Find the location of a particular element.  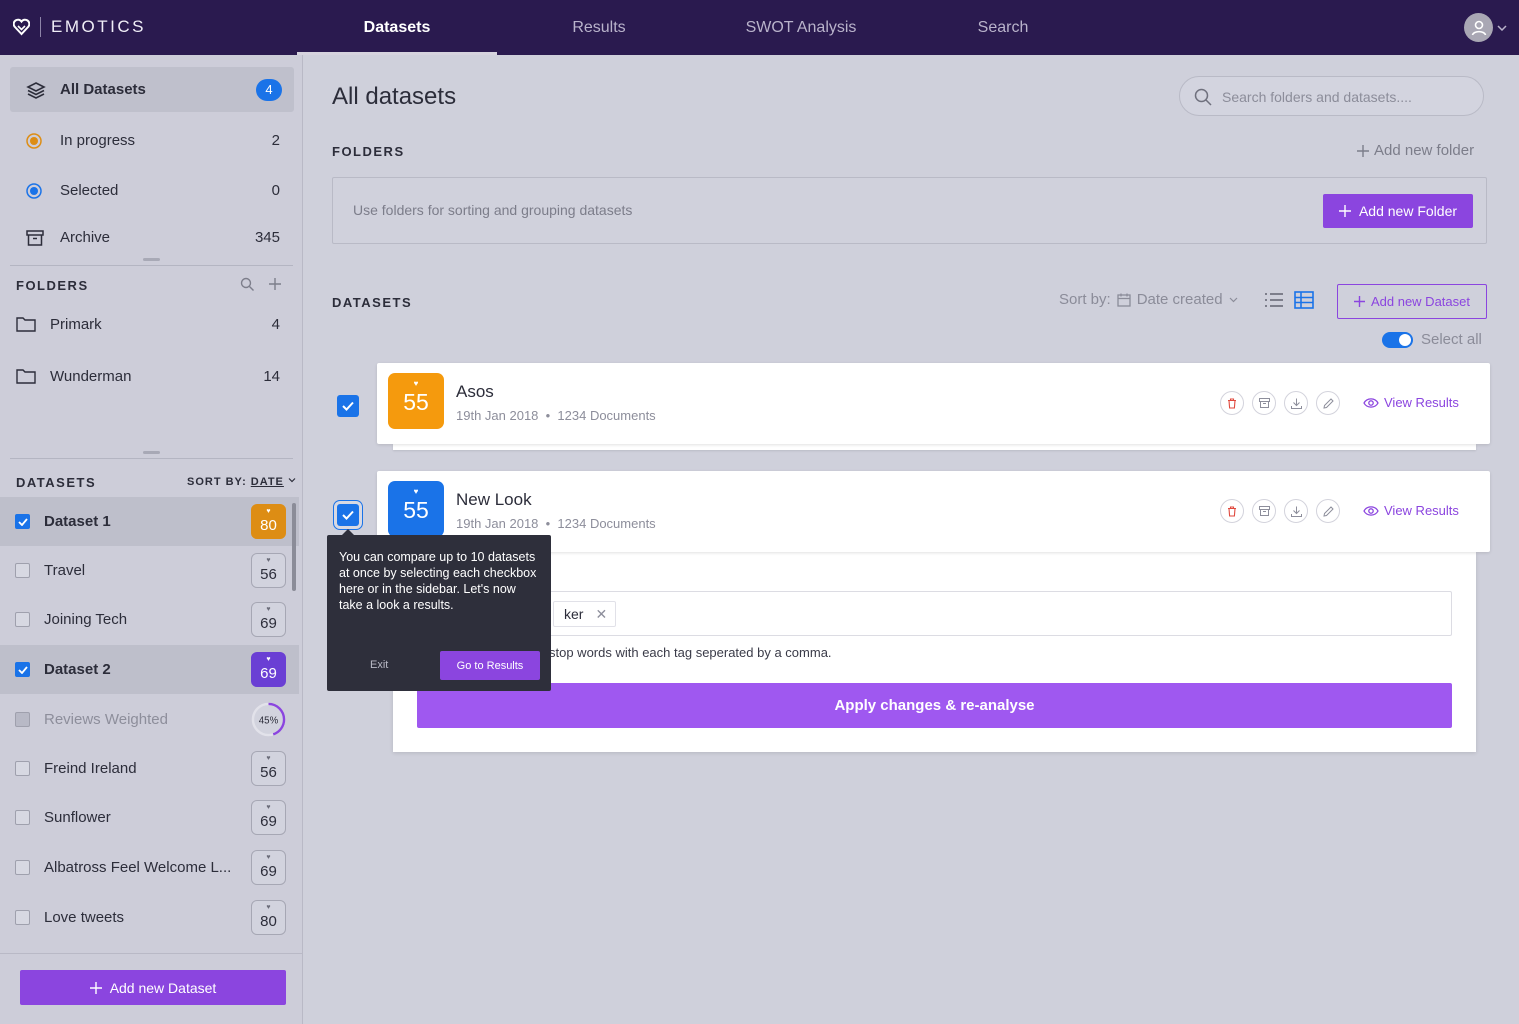

search-box is located at coordinates (1331, 96).